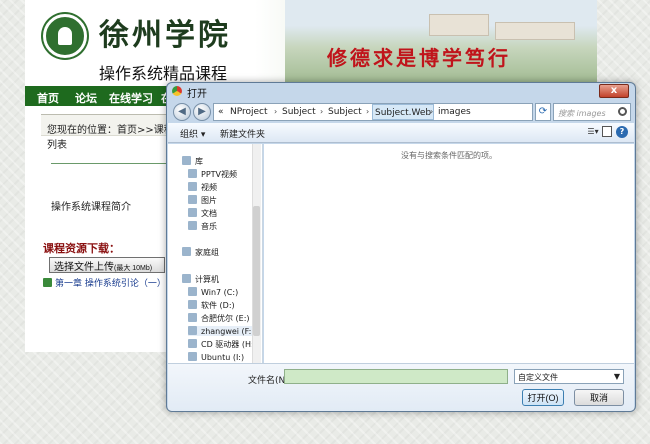 This screenshot has width=650, height=444. Describe the element at coordinates (222, 344) in the screenshot. I see `nav-item-drive-h: CD 驱动器 (H:)` at that location.